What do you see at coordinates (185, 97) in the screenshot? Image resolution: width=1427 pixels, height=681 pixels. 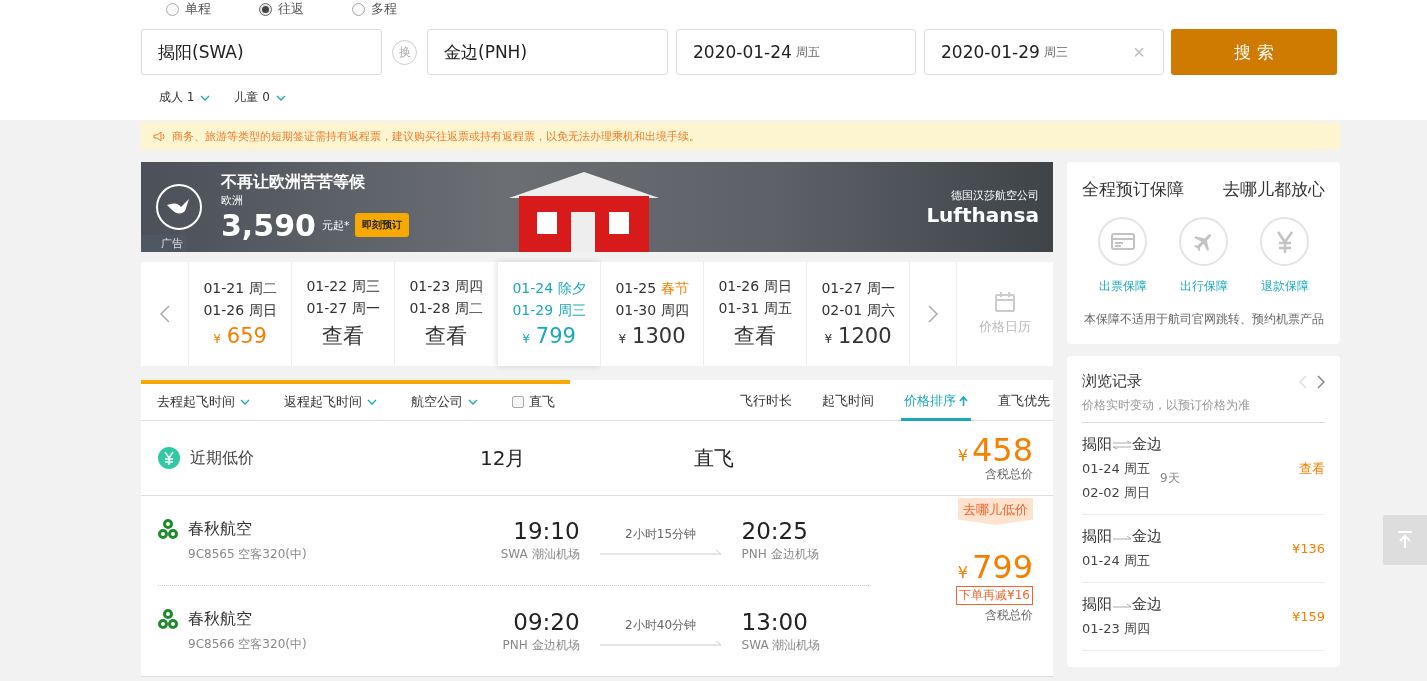 I see `passenger-dropdown: 成人 1` at bounding box center [185, 97].